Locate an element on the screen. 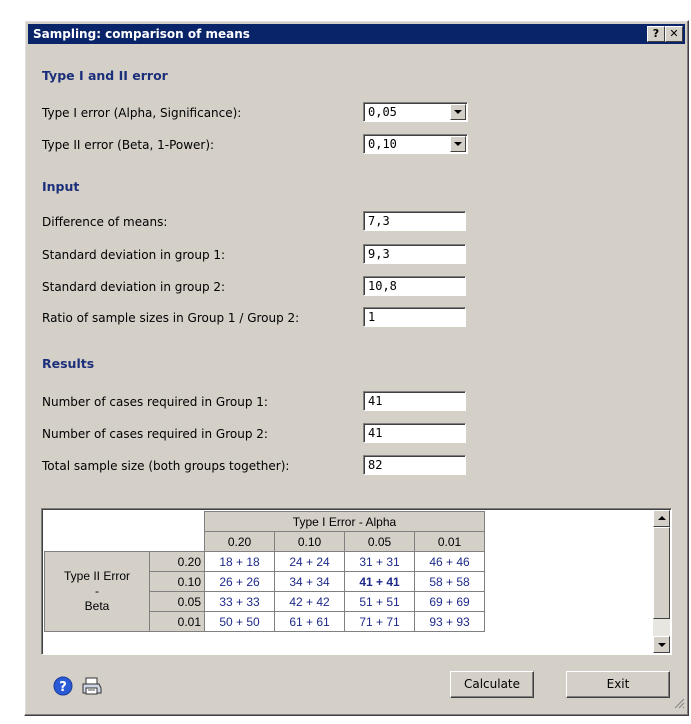 Image resolution: width=691 pixels, height=724 pixels. close-button: ✕ is located at coordinates (674, 34).